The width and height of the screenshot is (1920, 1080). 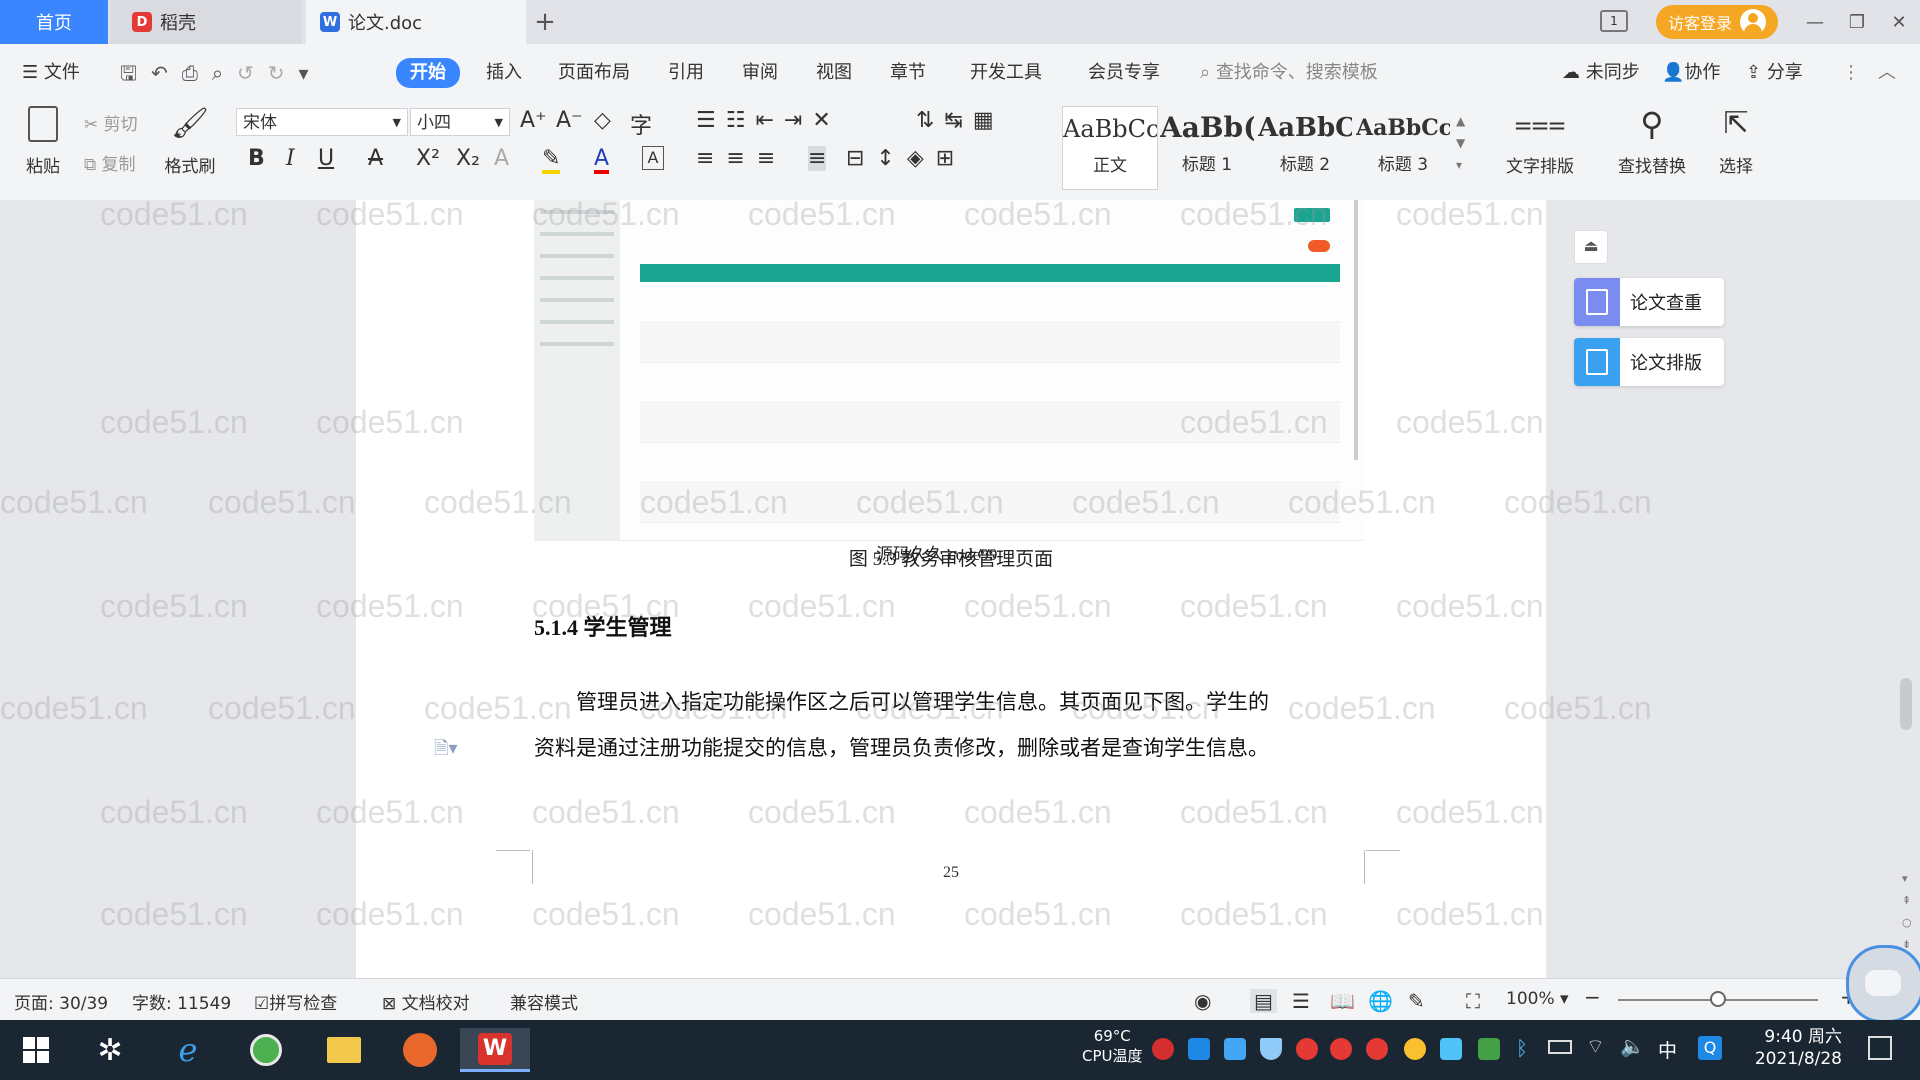 I want to click on nvidia-icon, so click(x=1489, y=1049).